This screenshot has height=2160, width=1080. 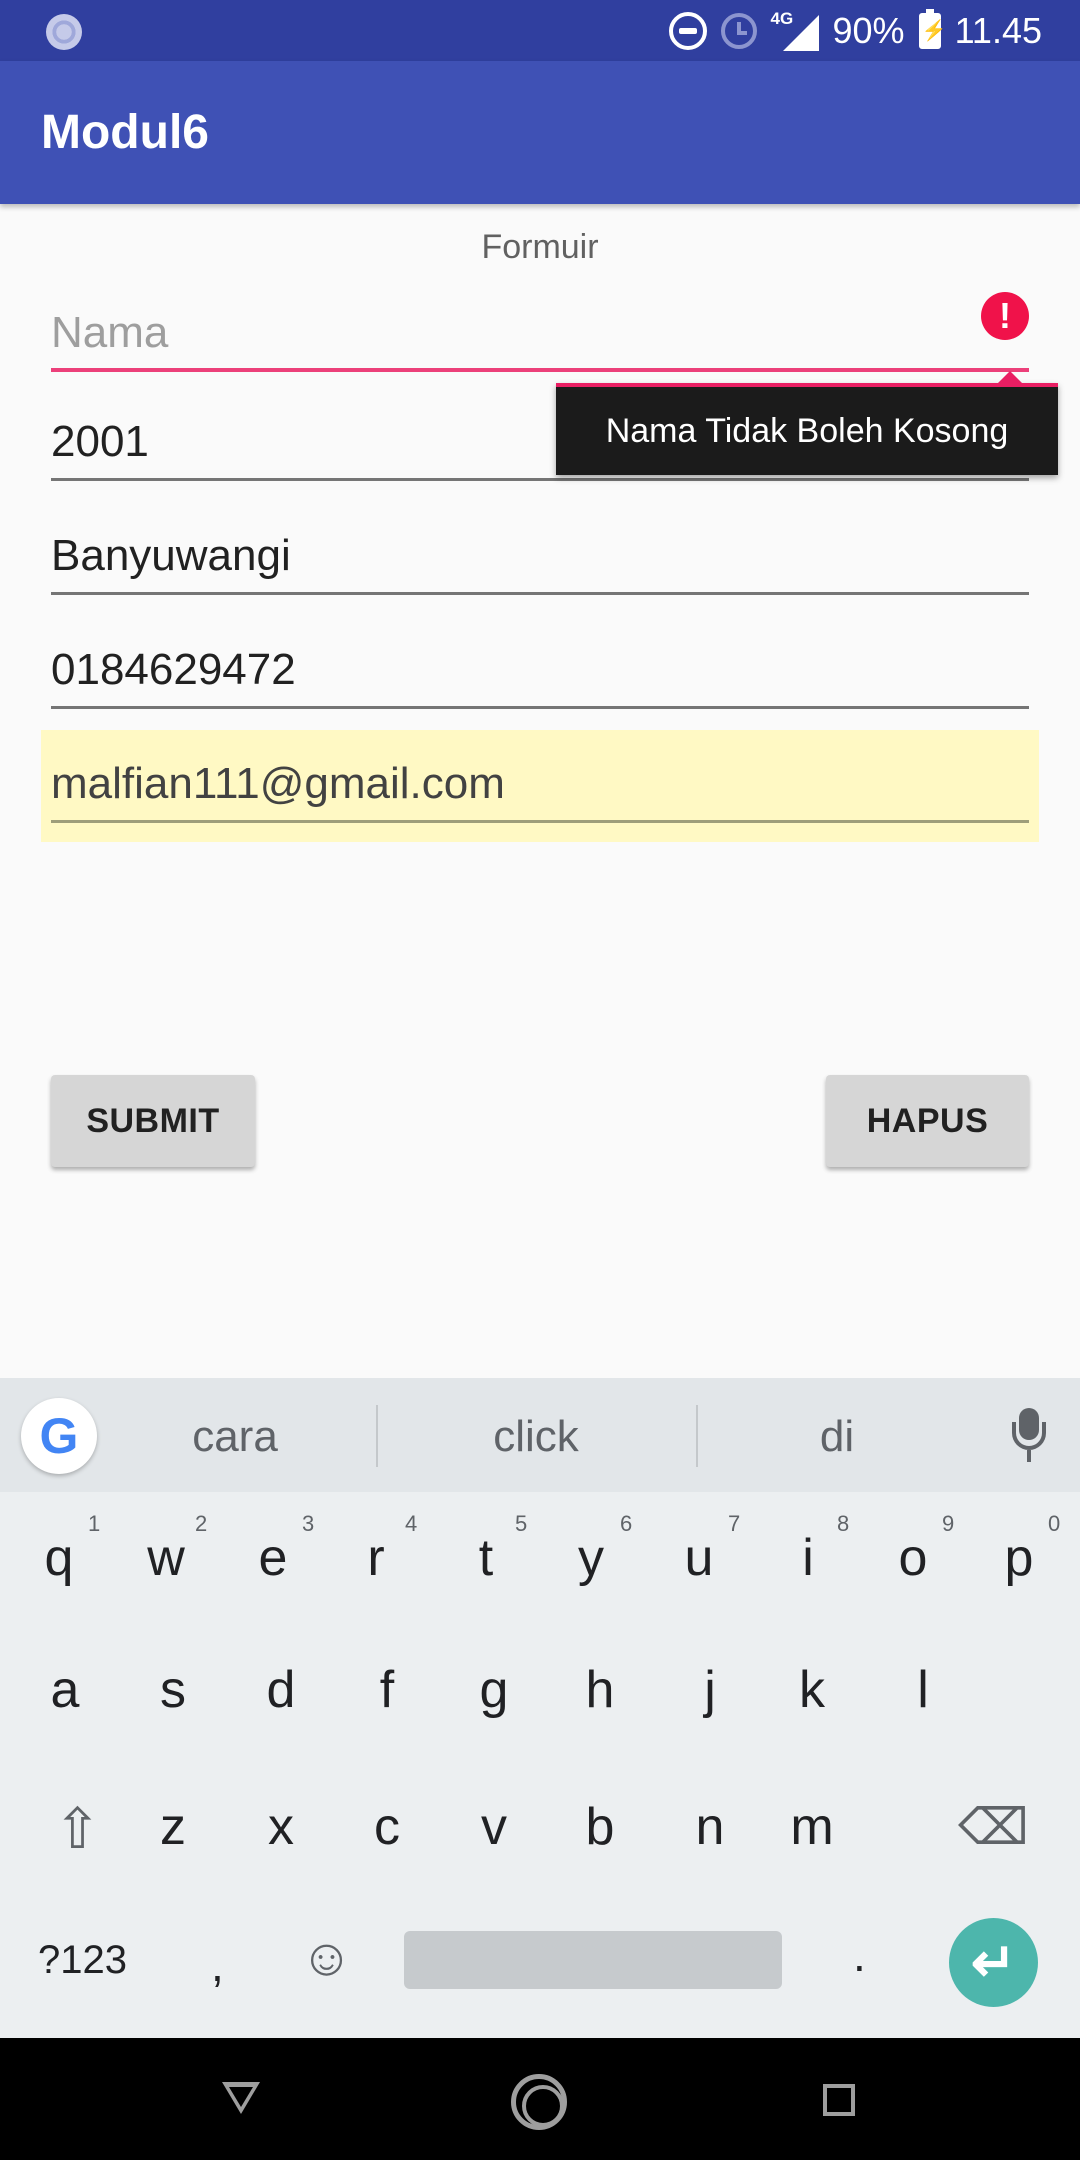 I want to click on key-hint: 6, so click(x=626, y=1523).